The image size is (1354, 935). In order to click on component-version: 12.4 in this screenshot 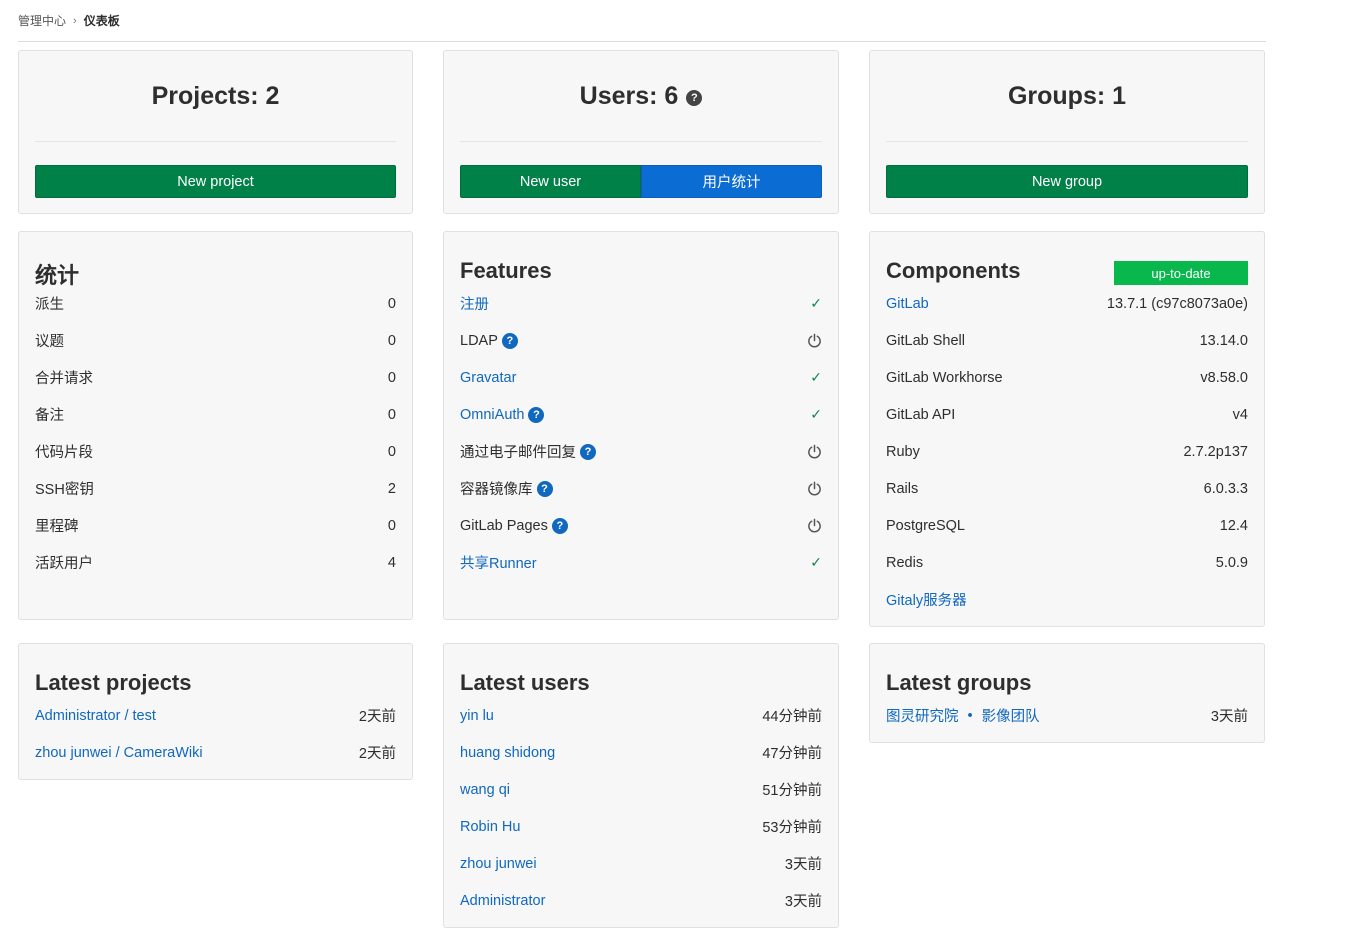, I will do `click(1233, 525)`.